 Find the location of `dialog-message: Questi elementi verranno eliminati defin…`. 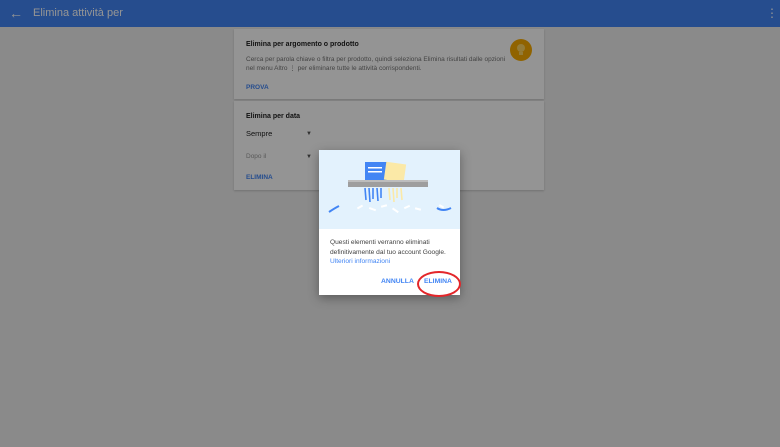

dialog-message: Questi elementi verranno eliminati defin… is located at coordinates (391, 252).